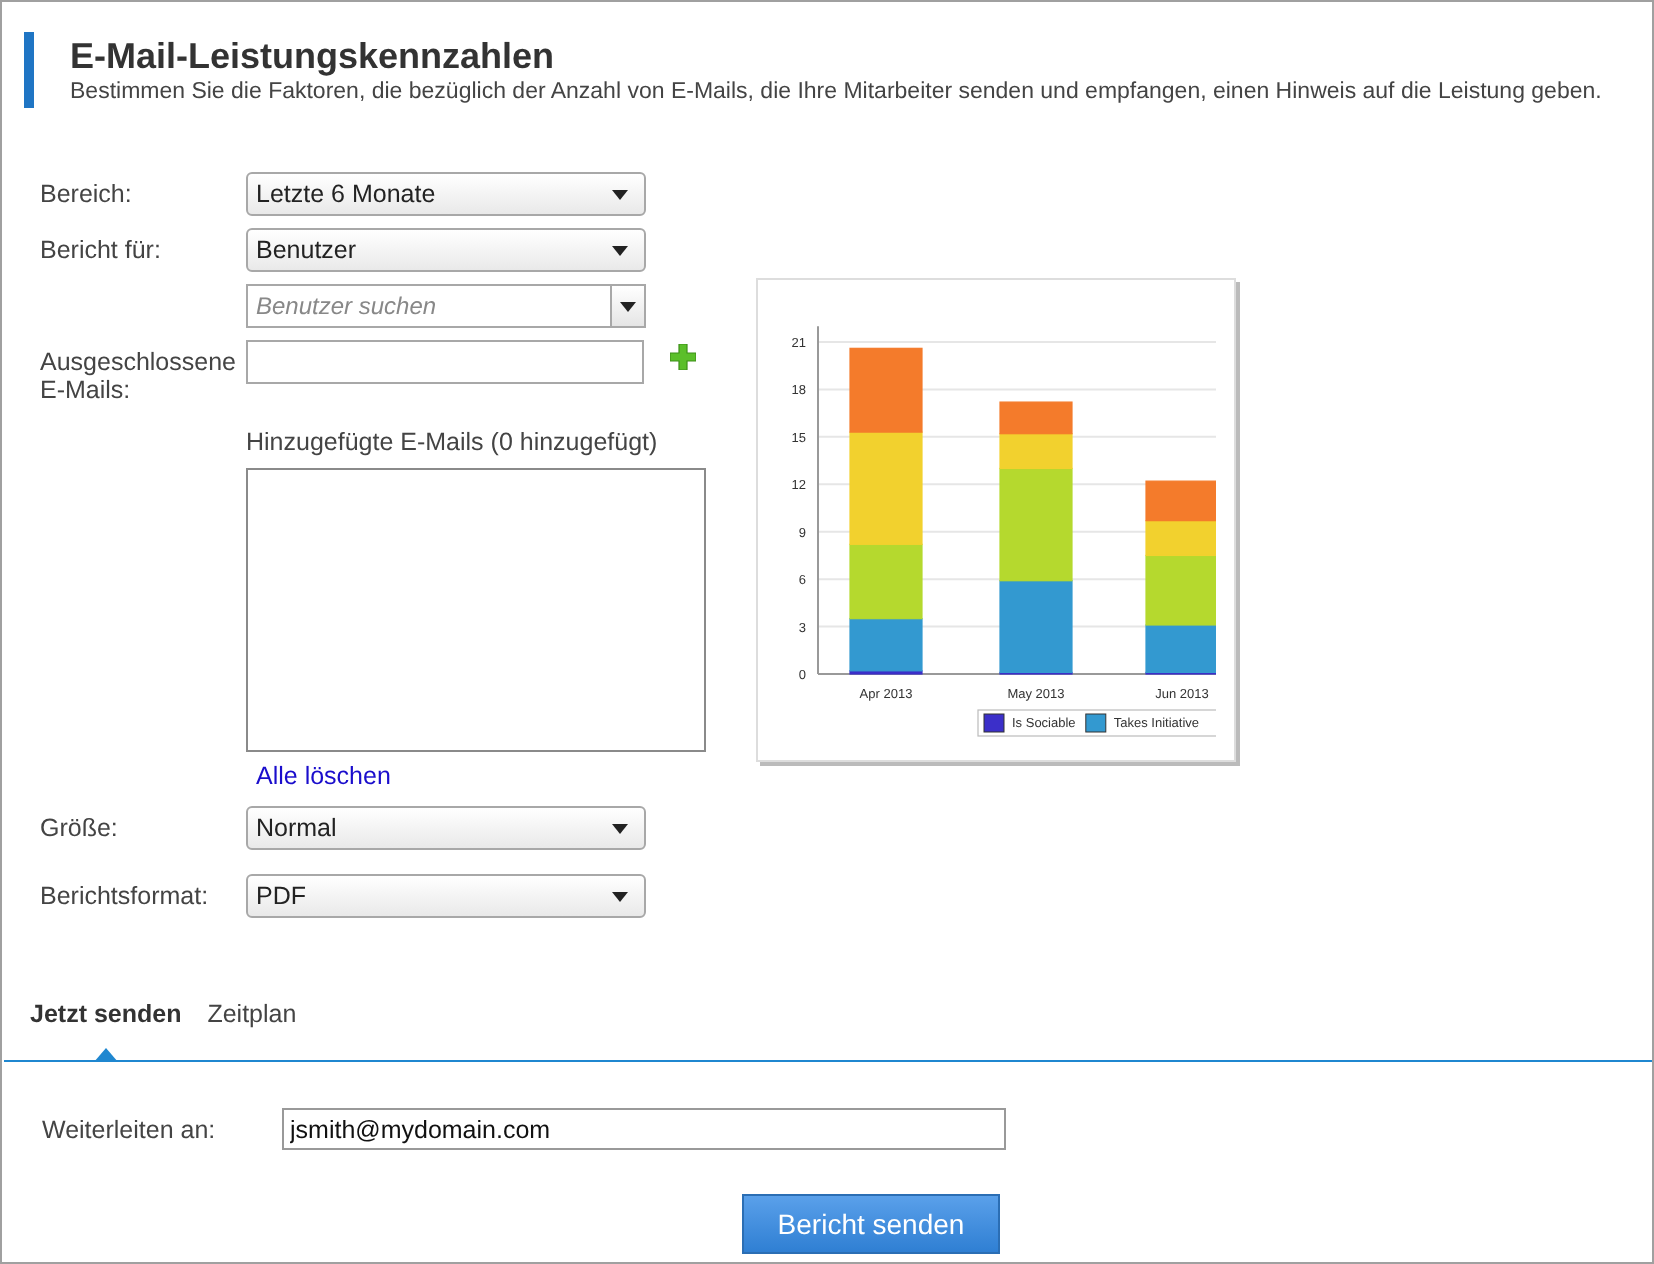  What do you see at coordinates (313, 56) in the screenshot?
I see `page-title: E-Mail-Leistungskennzahlen` at bounding box center [313, 56].